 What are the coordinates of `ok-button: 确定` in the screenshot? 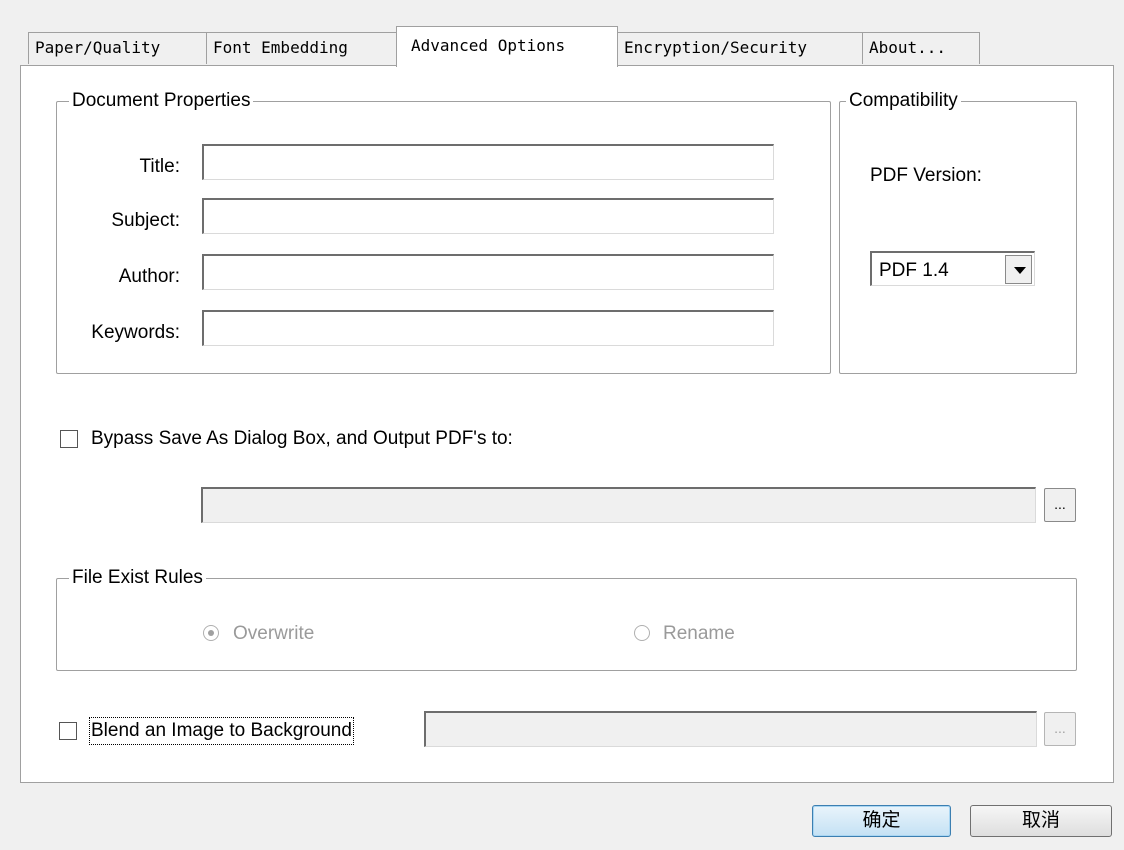 It's located at (881, 821).